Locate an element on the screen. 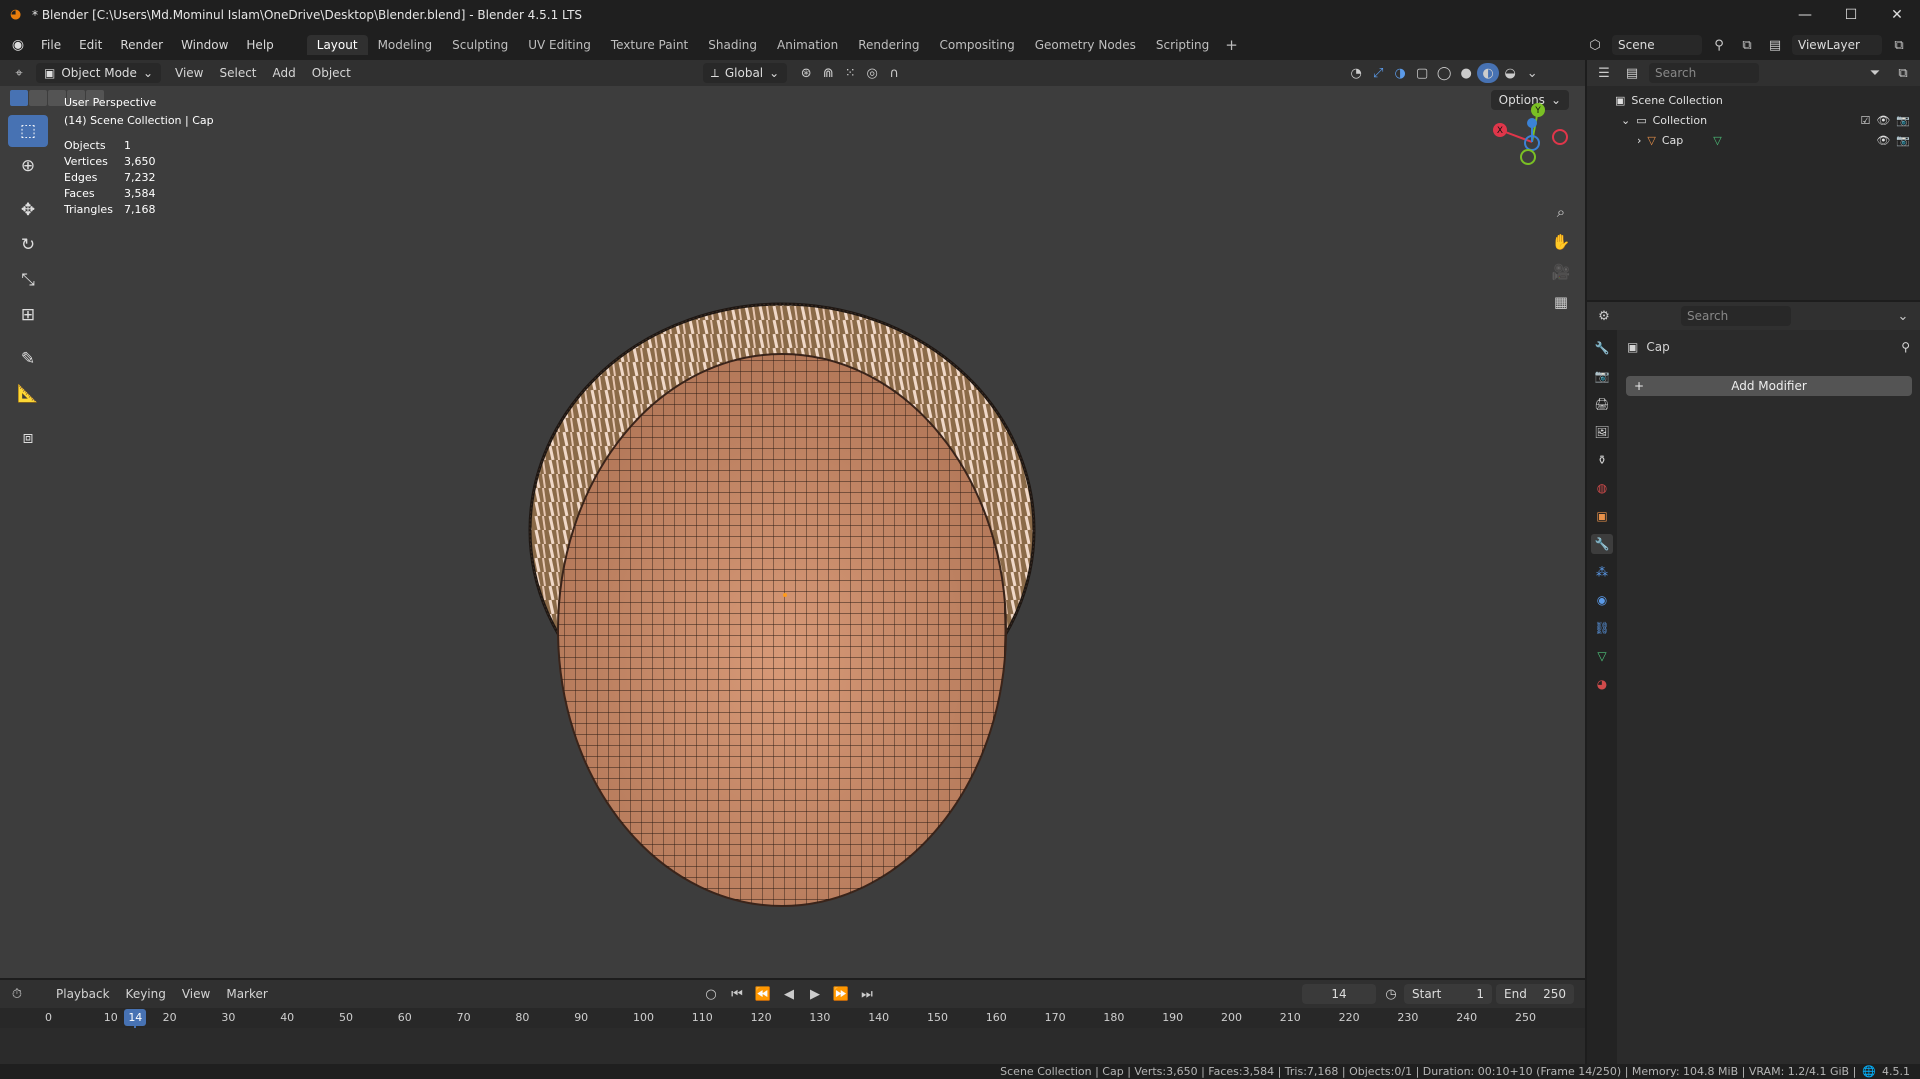 This screenshot has width=1920, height=1079. wireframe-shading-icon: ◯ is located at coordinates (1444, 73).